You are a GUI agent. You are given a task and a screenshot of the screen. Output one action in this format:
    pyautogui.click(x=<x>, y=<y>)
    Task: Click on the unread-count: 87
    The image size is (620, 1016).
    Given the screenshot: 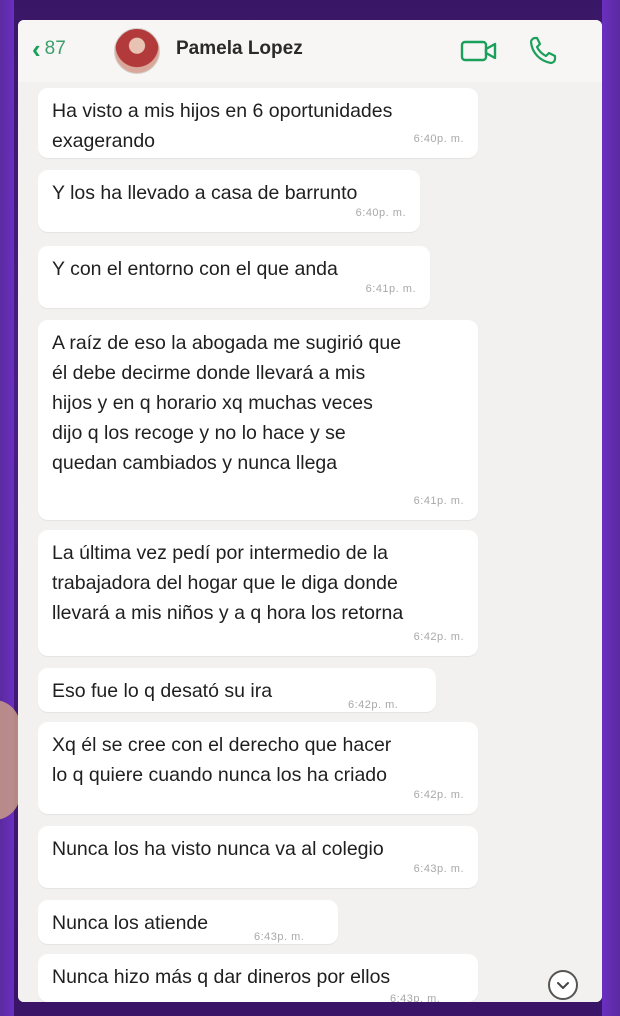 What is the action you would take?
    pyautogui.click(x=55, y=48)
    